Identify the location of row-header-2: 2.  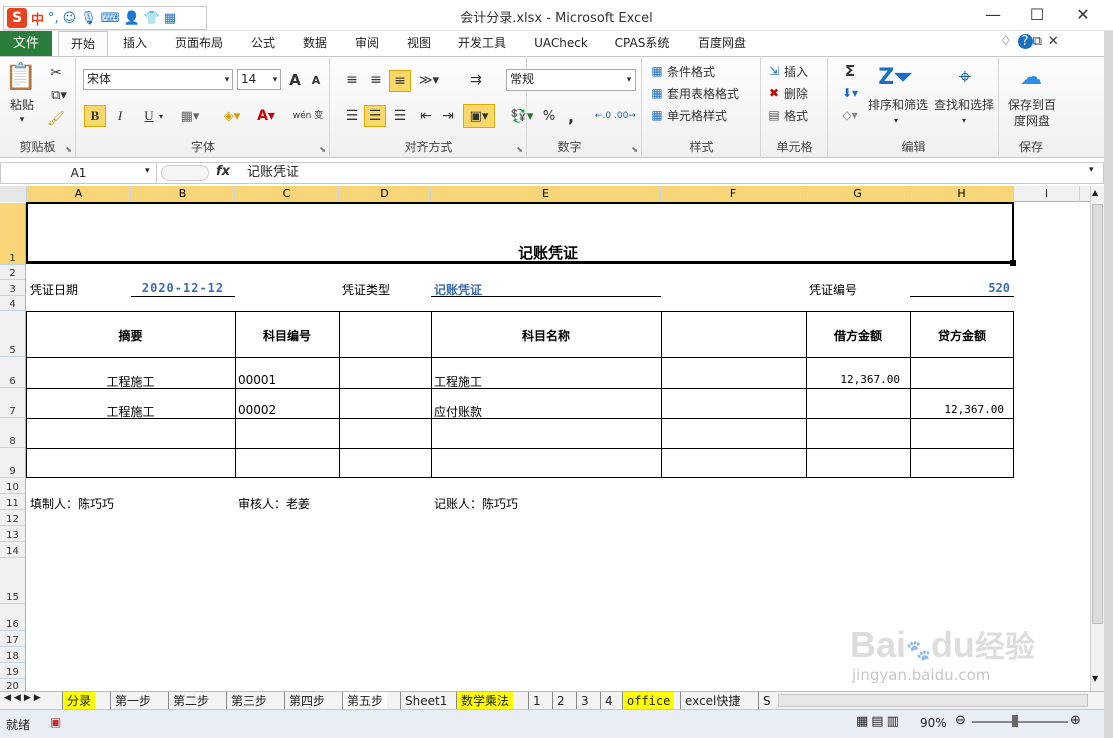
(13, 272).